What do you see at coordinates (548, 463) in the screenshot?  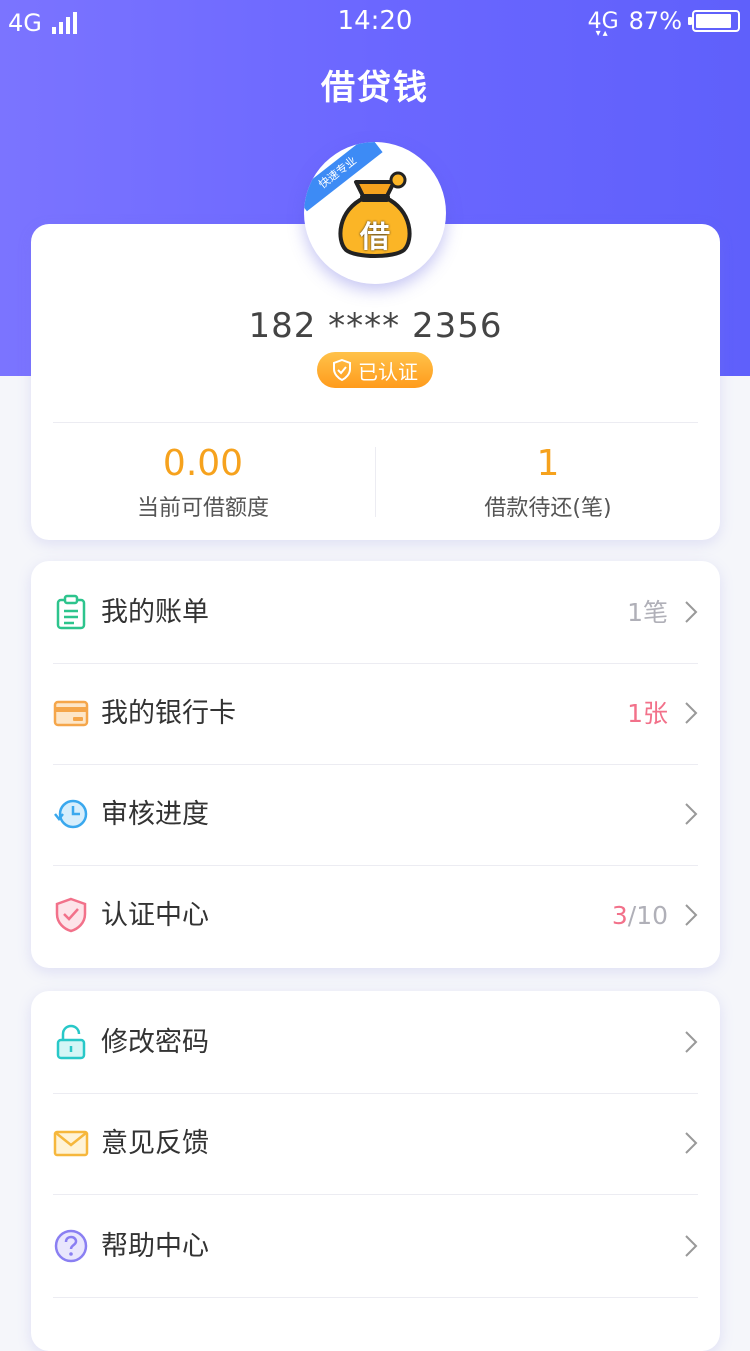 I see `pending-loans-value: 1` at bounding box center [548, 463].